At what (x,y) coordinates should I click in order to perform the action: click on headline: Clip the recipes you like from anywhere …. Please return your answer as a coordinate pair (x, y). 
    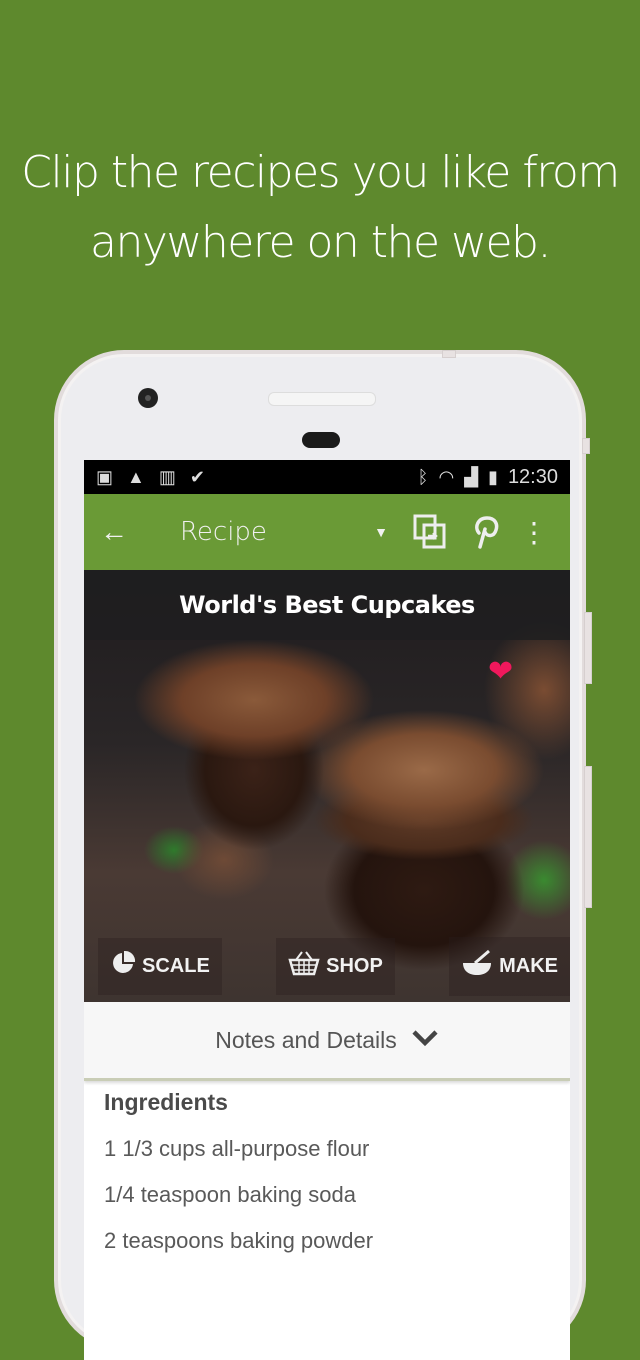
    Looking at the image, I should click on (320, 208).